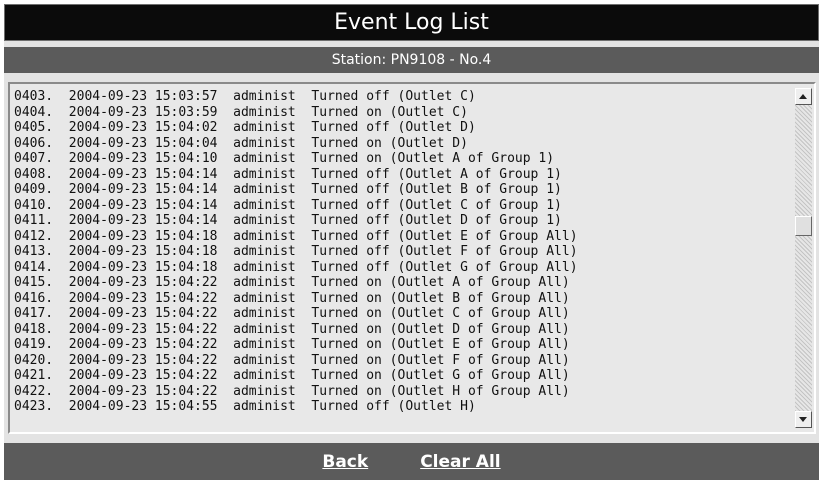 Image resolution: width=825 pixels, height=480 pixels. I want to click on footer-bar: Back Clear All, so click(411, 461).